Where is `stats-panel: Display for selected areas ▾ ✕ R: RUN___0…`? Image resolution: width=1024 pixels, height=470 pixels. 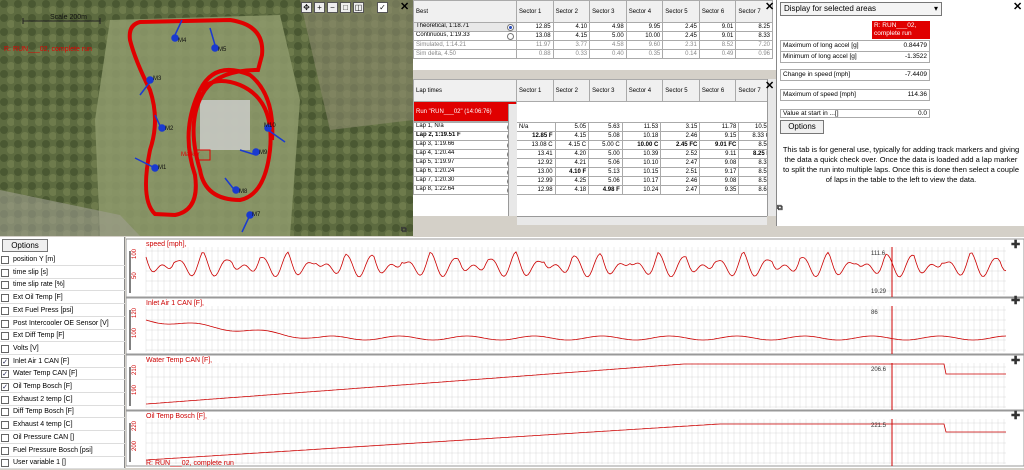
stats-panel: Display for selected areas ▾ ✕ R: RUN___0… is located at coordinates (900, 118).